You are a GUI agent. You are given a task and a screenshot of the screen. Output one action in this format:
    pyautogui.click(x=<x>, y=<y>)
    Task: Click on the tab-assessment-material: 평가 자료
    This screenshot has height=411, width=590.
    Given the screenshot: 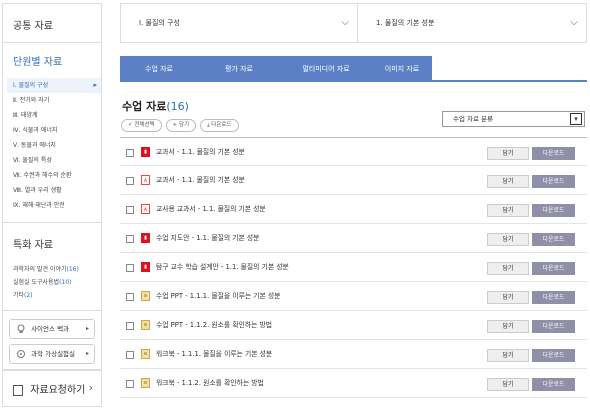 What is the action you would take?
    pyautogui.click(x=239, y=69)
    